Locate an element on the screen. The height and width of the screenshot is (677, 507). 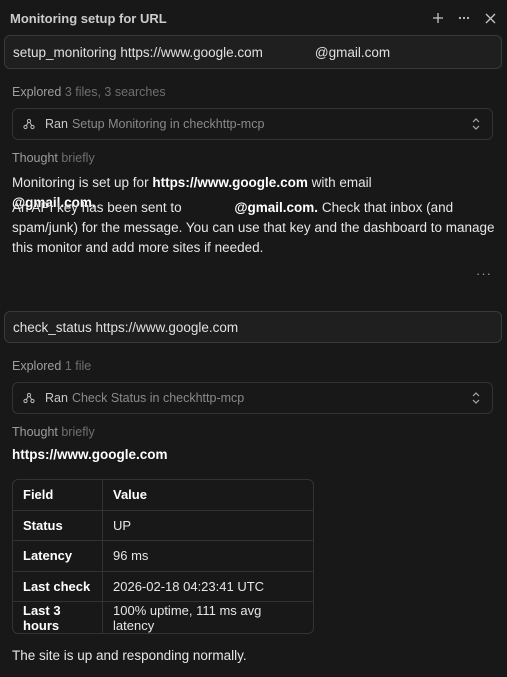
tool-call-check-status: Ran Check Status in checkhttp-mcp is located at coordinates (252, 398).